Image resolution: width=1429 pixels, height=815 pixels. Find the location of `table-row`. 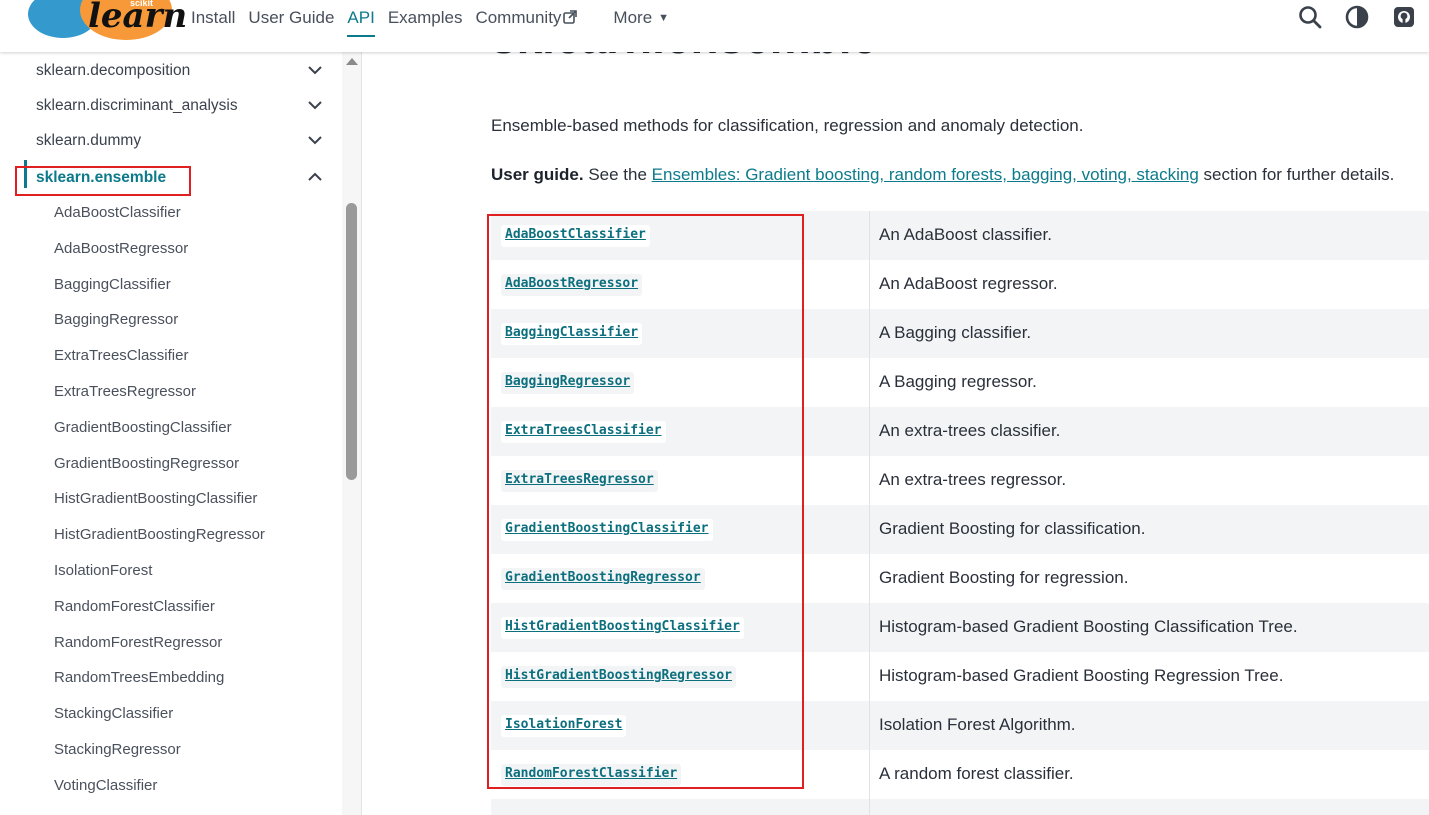

table-row is located at coordinates (960, 807).